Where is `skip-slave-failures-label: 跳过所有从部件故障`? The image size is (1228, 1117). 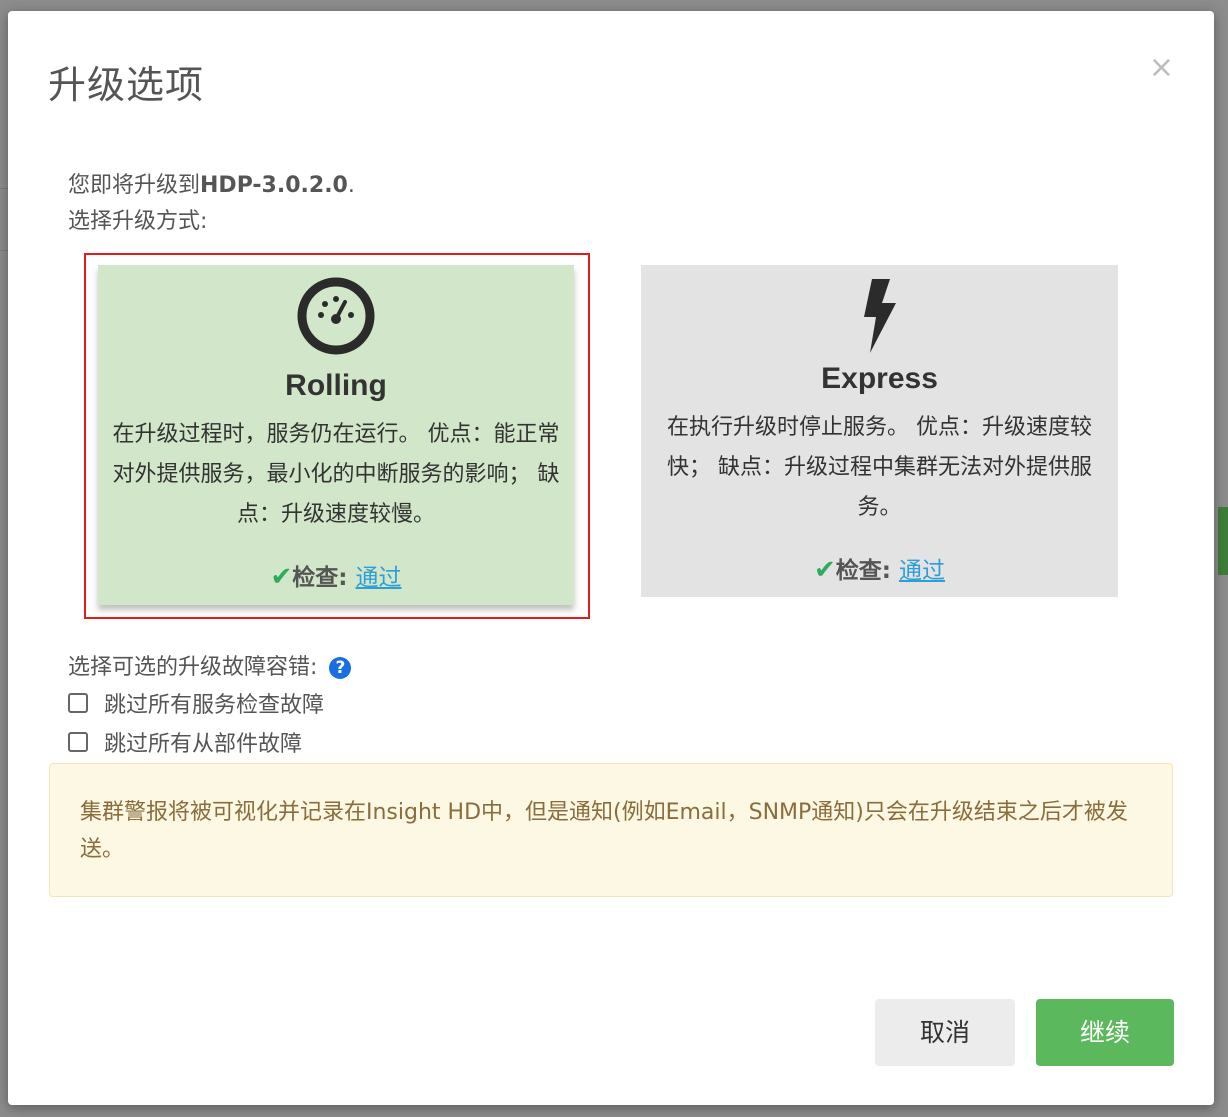
skip-slave-failures-label: 跳过所有从部件故障 is located at coordinates (203, 744).